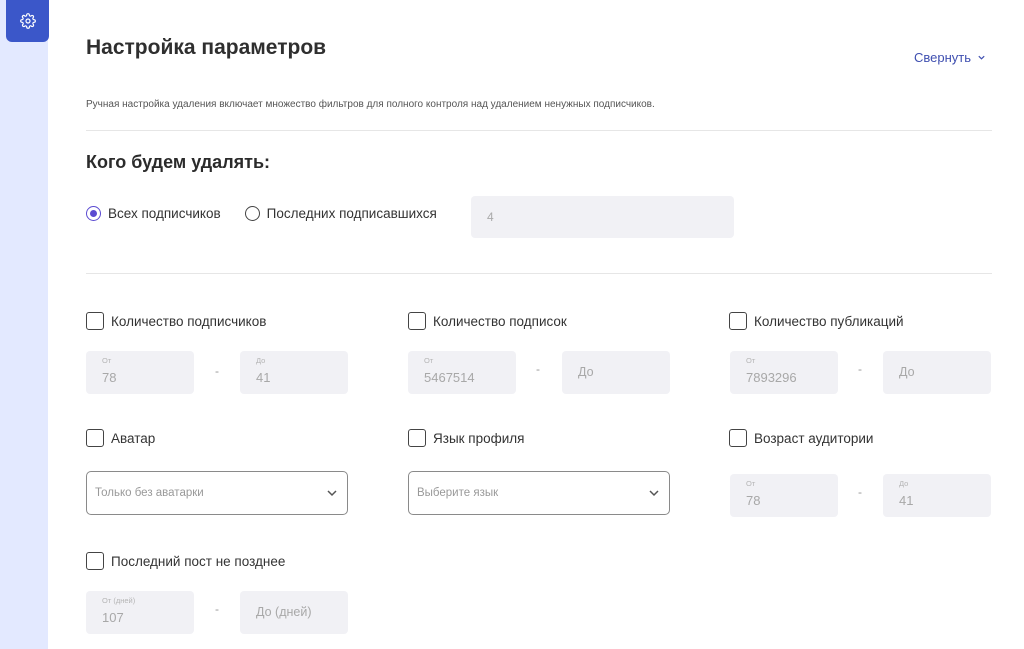 The height and width of the screenshot is (649, 1024). I want to click on audience-age-to-input: До 41, so click(937, 495).